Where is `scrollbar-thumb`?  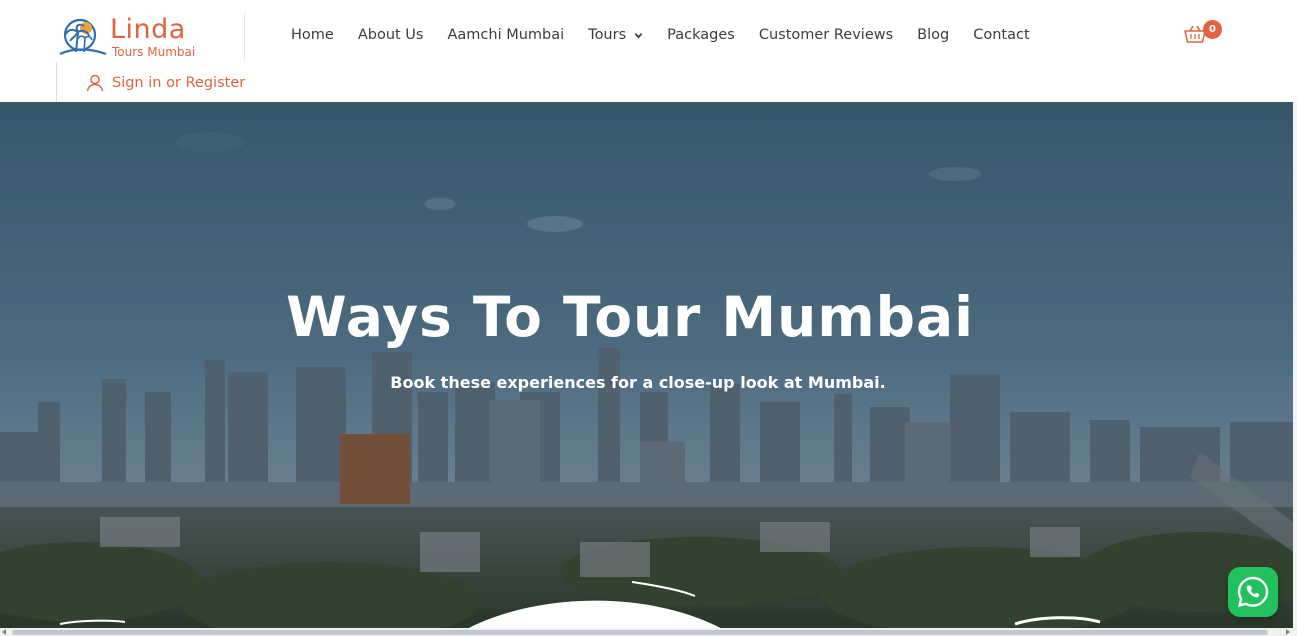
scrollbar-thumb is located at coordinates (640, 632).